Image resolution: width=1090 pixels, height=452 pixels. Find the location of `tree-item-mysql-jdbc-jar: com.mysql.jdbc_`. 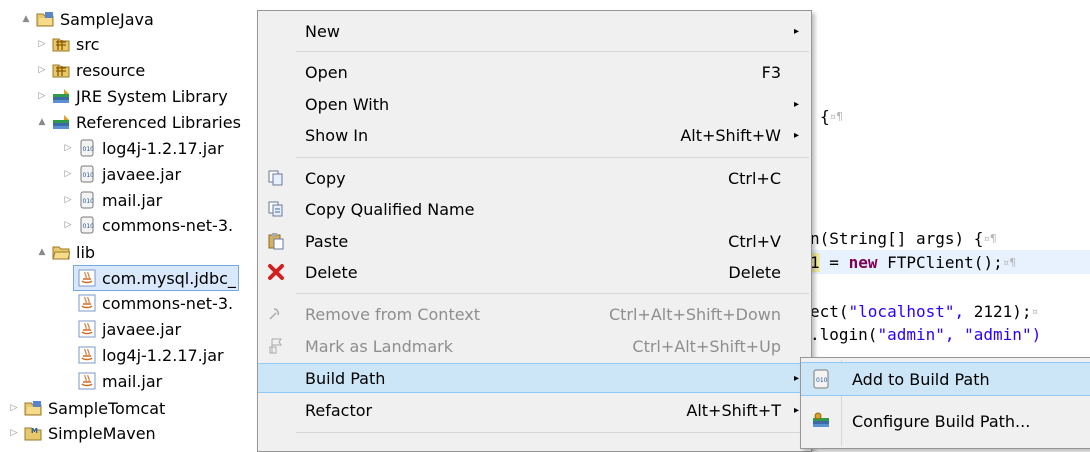

tree-item-mysql-jdbc-jar: com.mysql.jdbc_ is located at coordinates (149, 278).